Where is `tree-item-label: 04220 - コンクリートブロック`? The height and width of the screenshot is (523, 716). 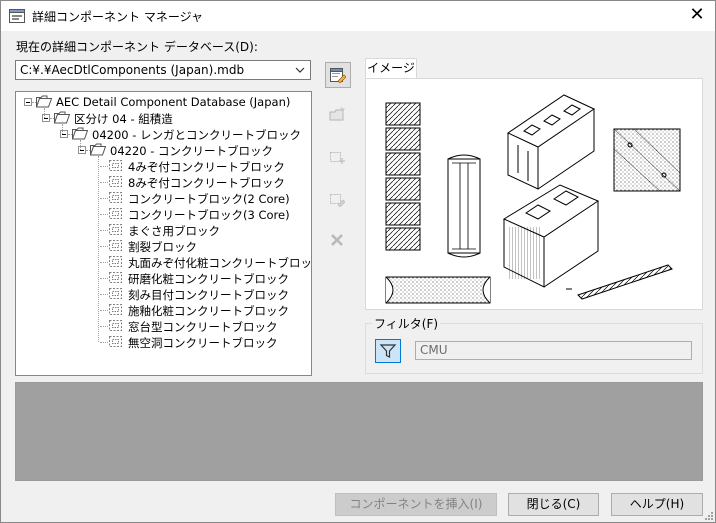
tree-item-label: 04220 - コンクリートブロック is located at coordinates (192, 151).